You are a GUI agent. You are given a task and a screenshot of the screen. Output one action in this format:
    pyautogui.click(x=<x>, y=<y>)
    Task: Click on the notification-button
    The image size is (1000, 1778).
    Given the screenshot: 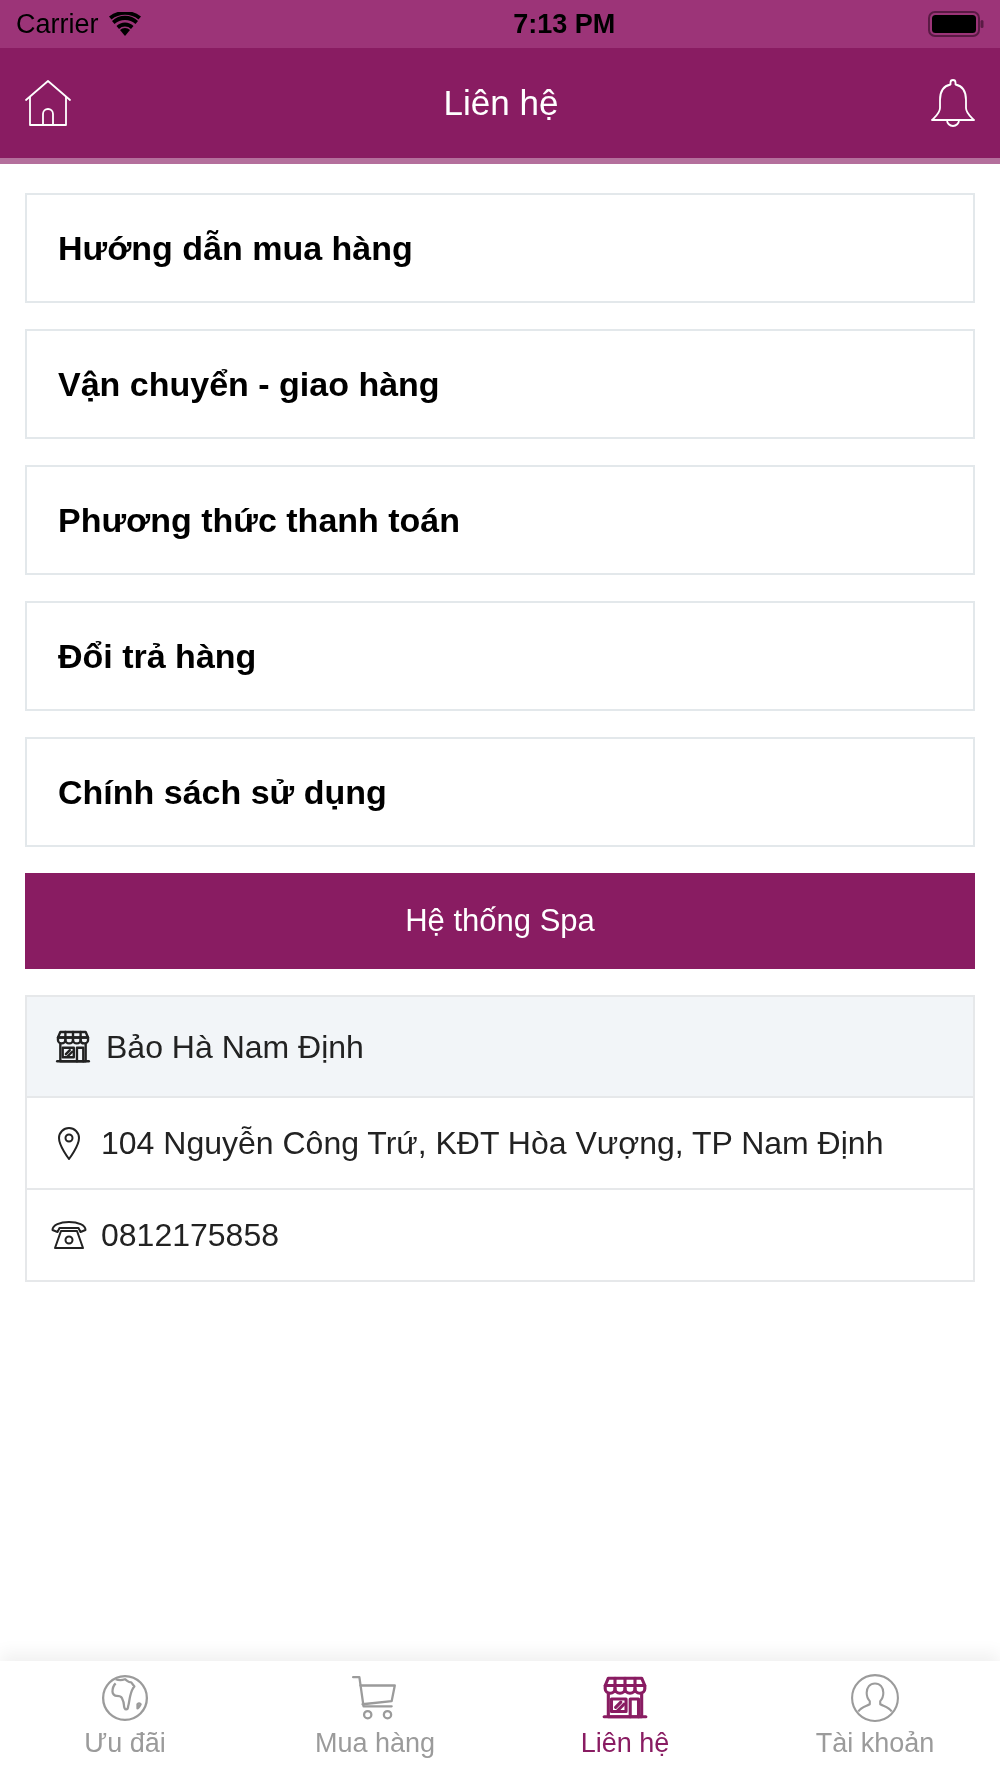 What is the action you would take?
    pyautogui.click(x=953, y=103)
    